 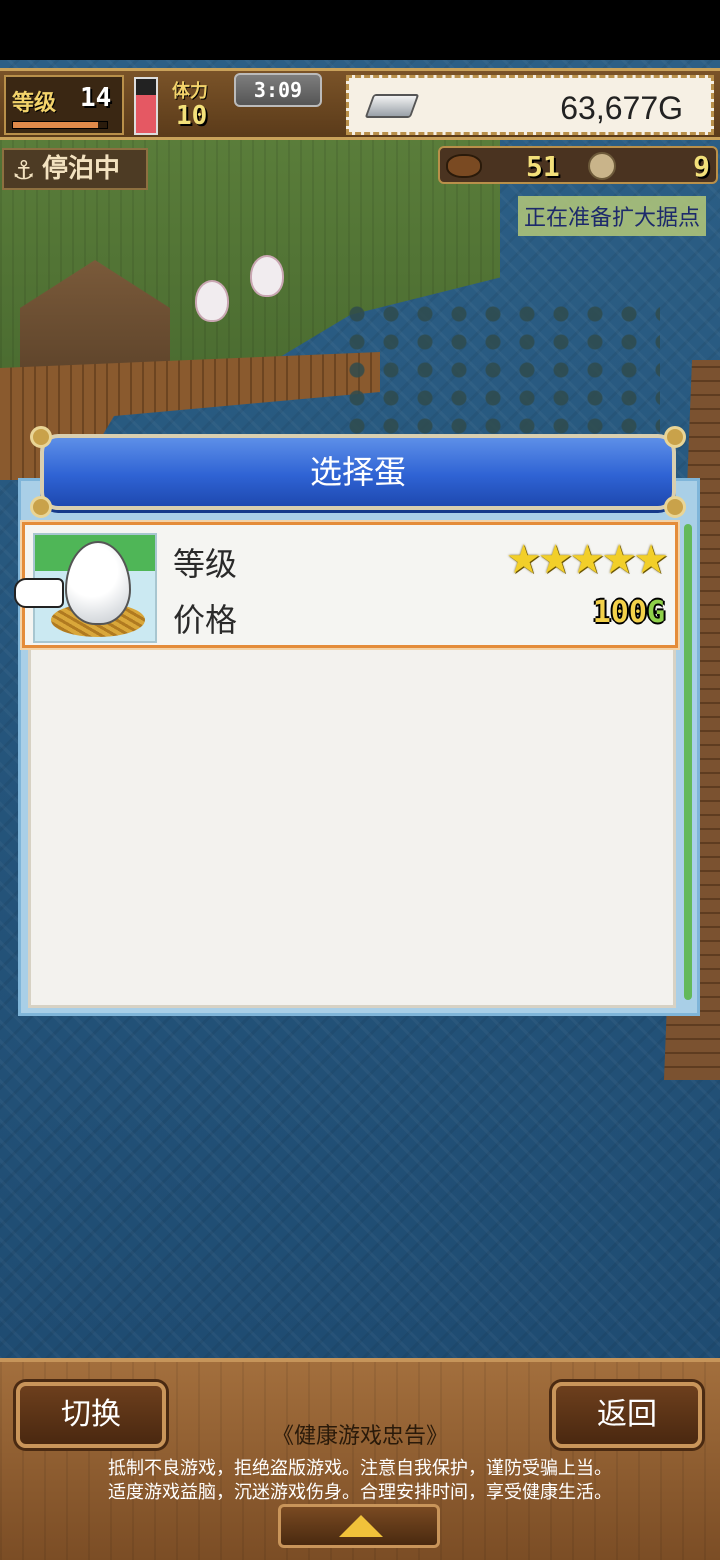 I want to click on dialog-title: 选择蛋, so click(x=357, y=472).